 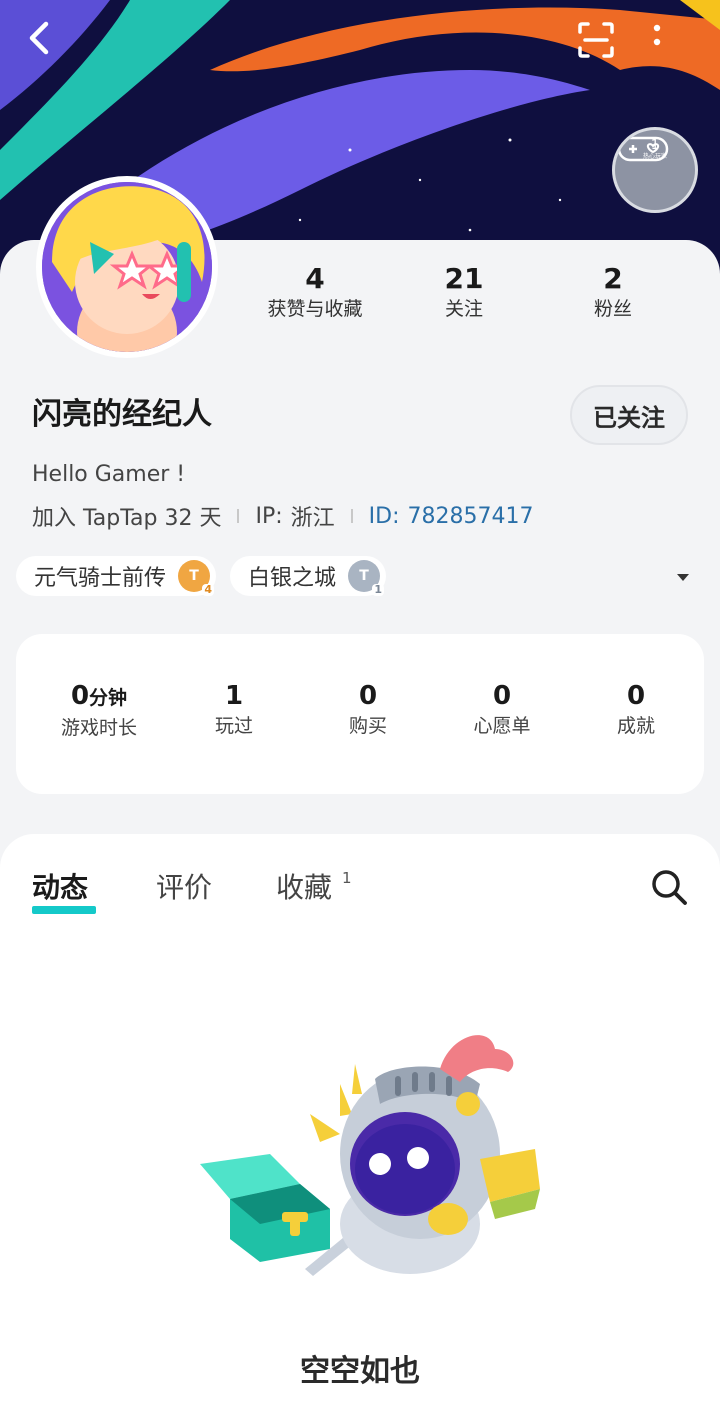 What do you see at coordinates (463, 309) in the screenshot?
I see `following-label: 关注` at bounding box center [463, 309].